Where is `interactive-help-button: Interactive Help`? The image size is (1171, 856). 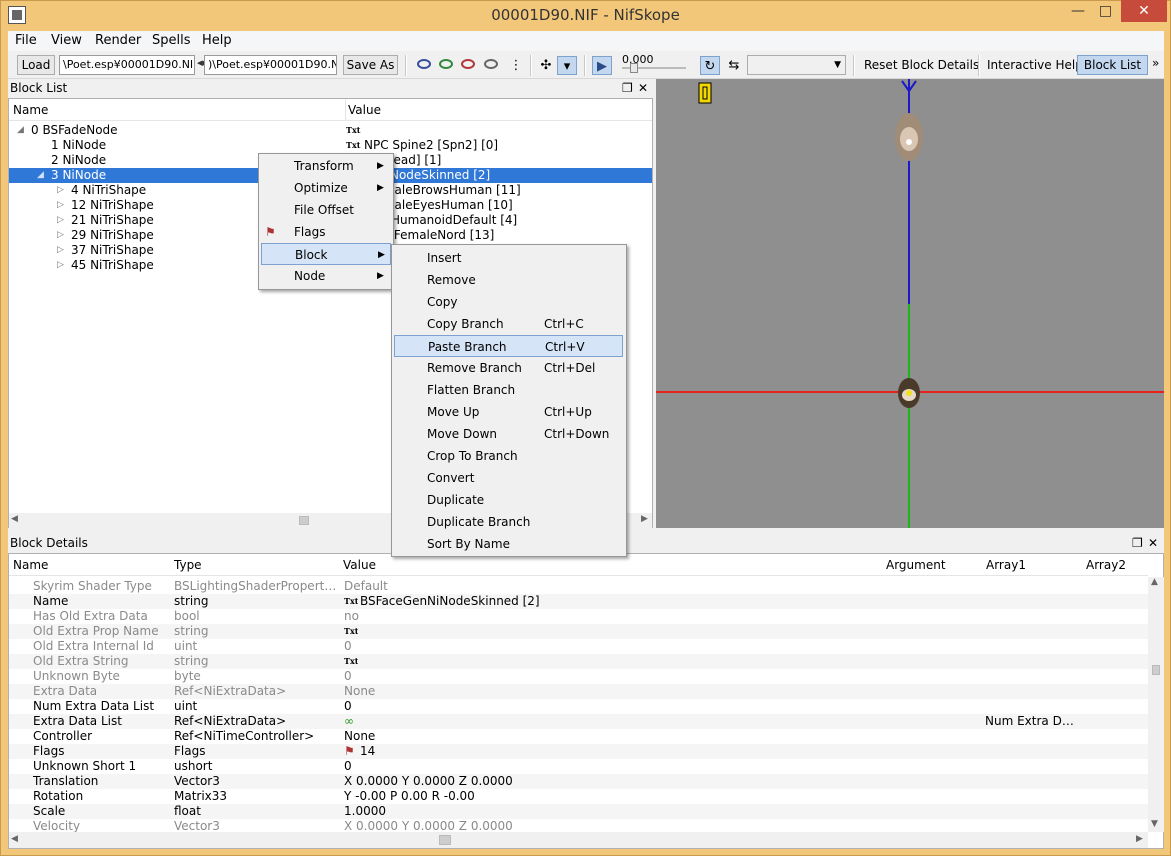 interactive-help-button: Interactive Help is located at coordinates (1035, 65).